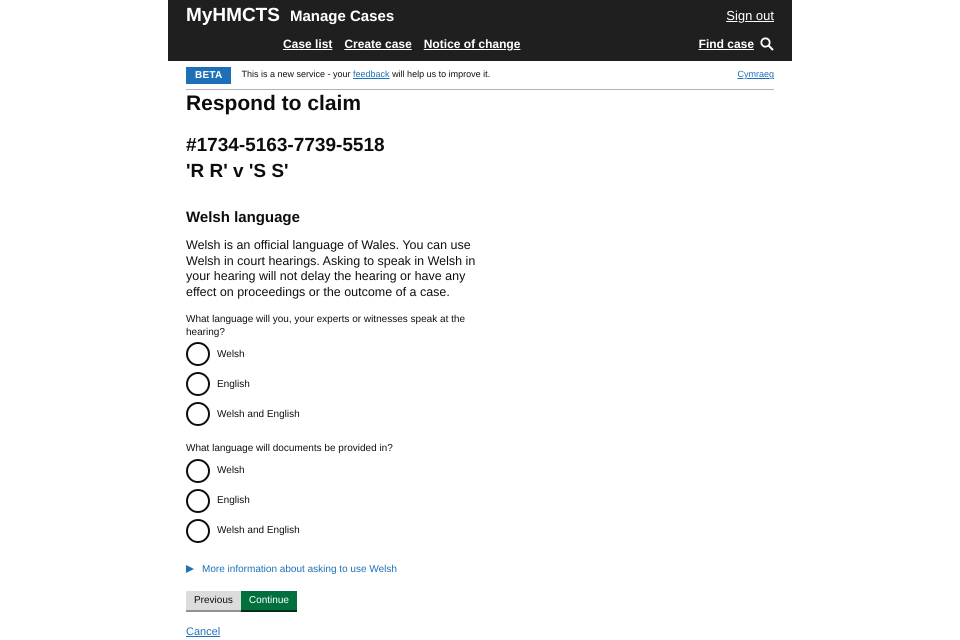 The image size is (960, 640). Describe the element at coordinates (767, 44) in the screenshot. I see `search-icon` at that location.